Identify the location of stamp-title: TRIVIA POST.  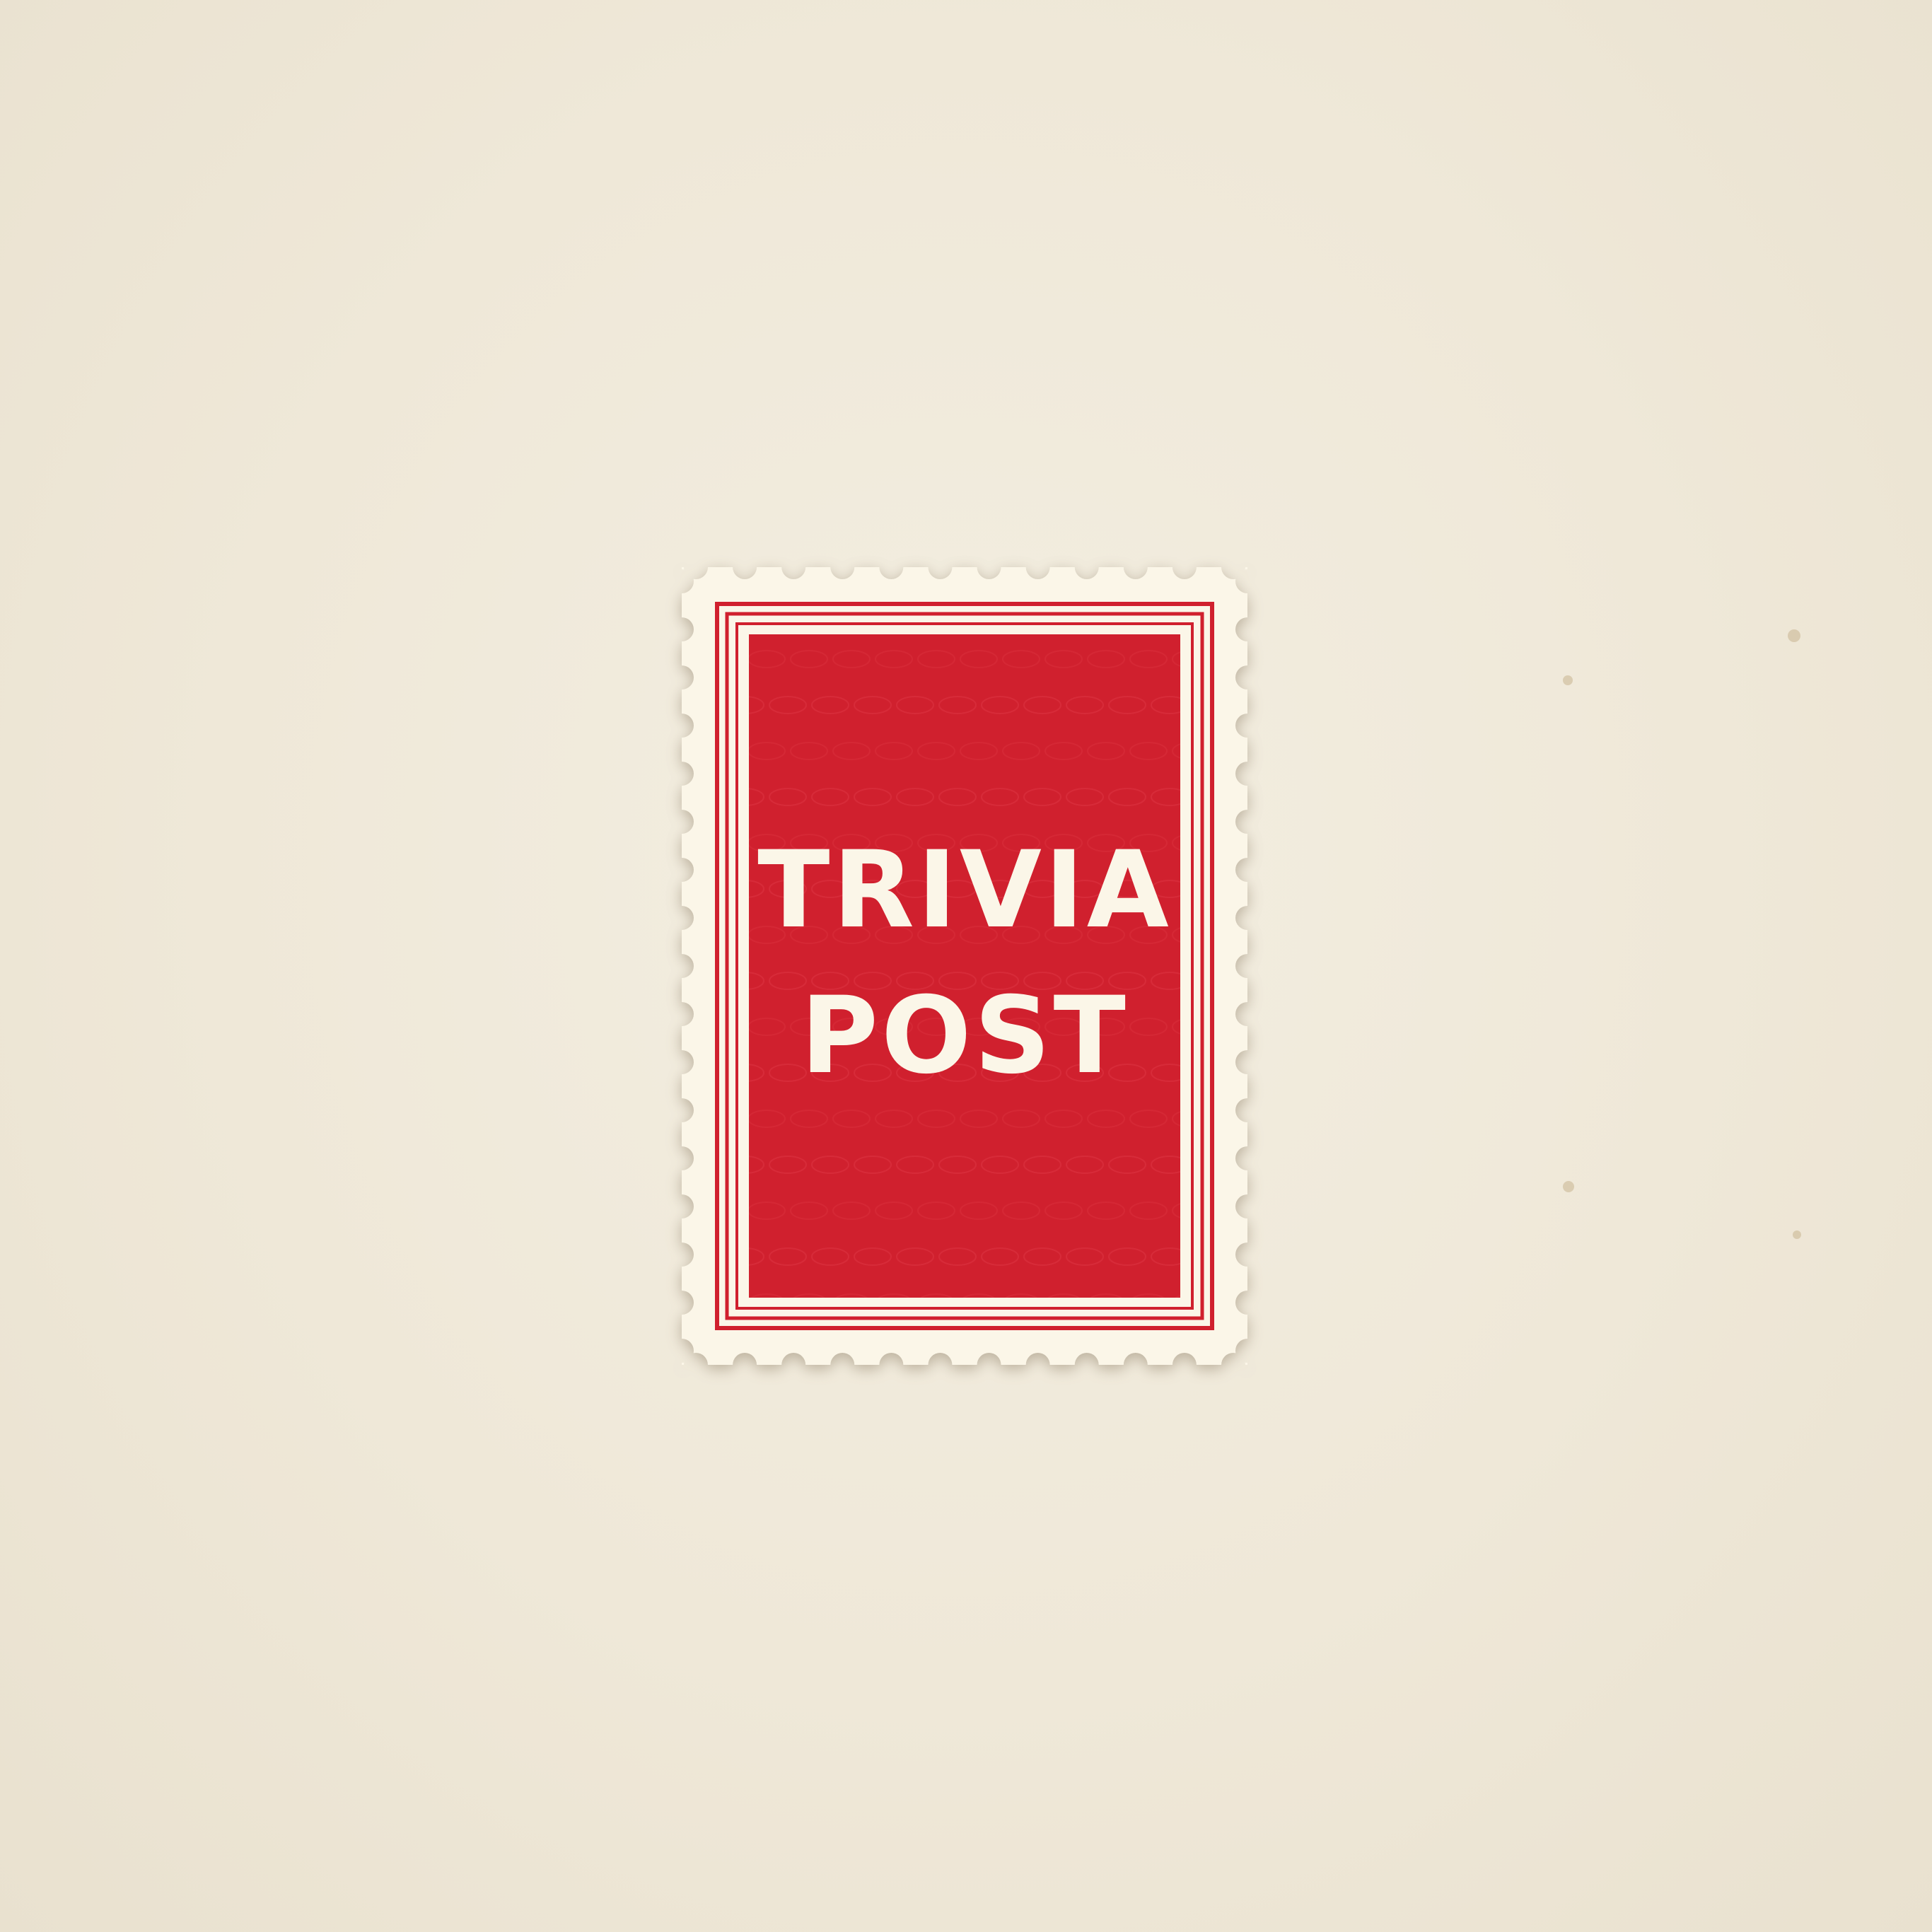
(964, 963).